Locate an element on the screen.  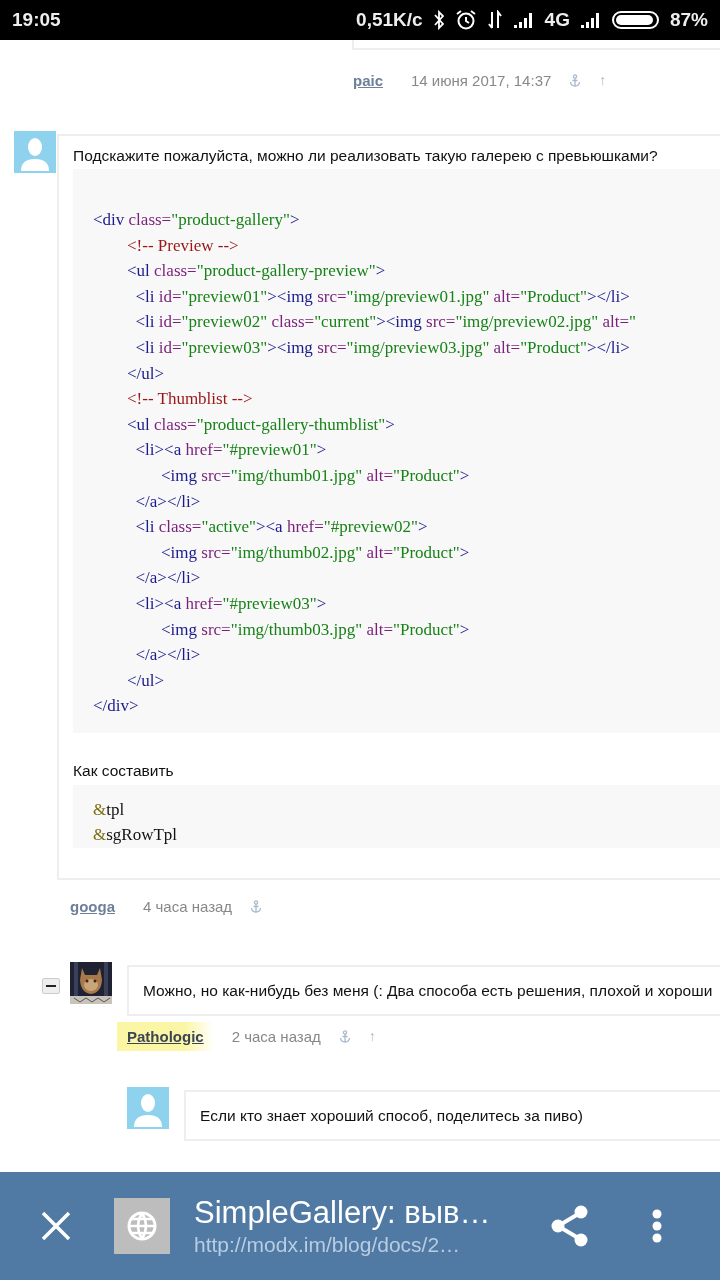
comment-text: Как составить is located at coordinates (124, 770).